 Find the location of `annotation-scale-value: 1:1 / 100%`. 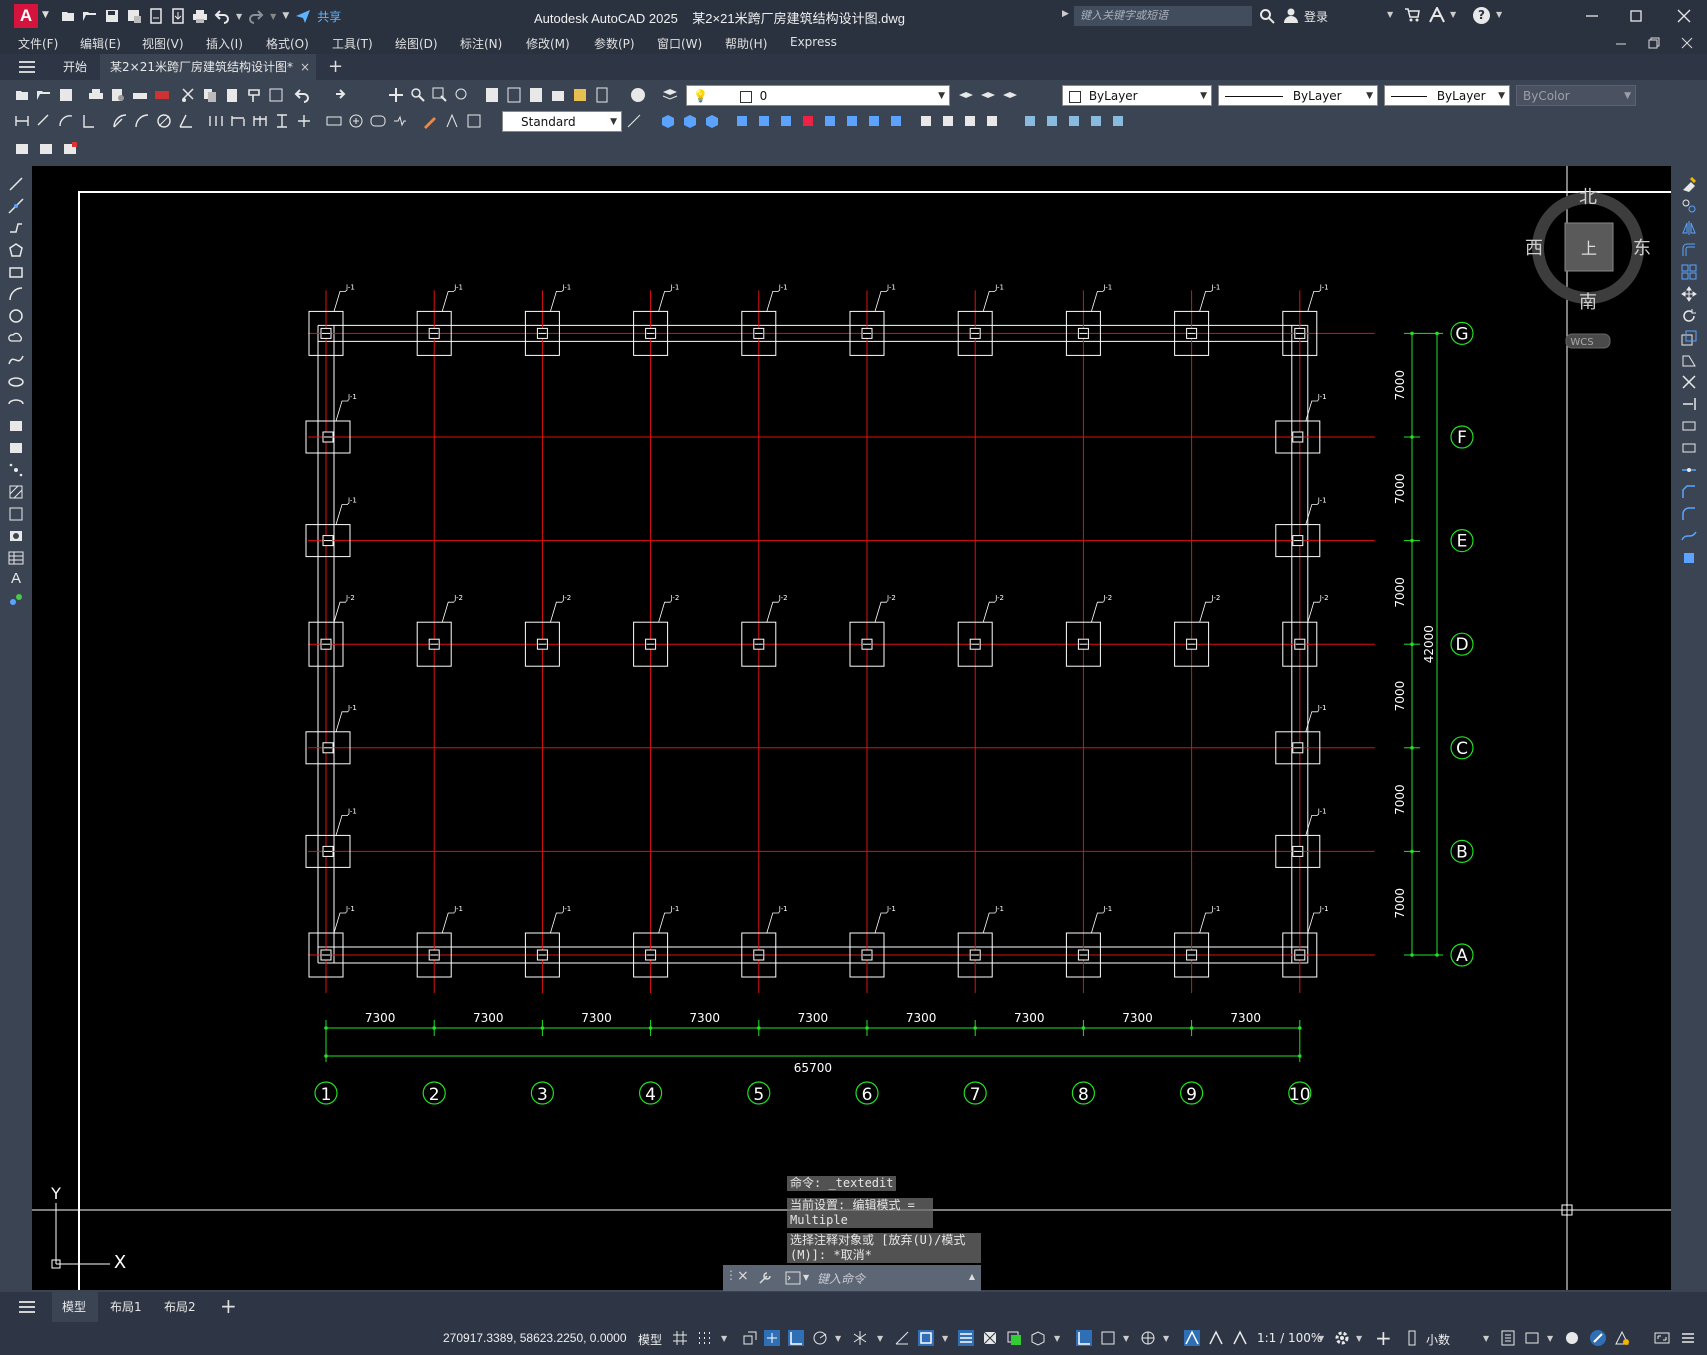

annotation-scale-value: 1:1 / 100% is located at coordinates (1289, 1338).